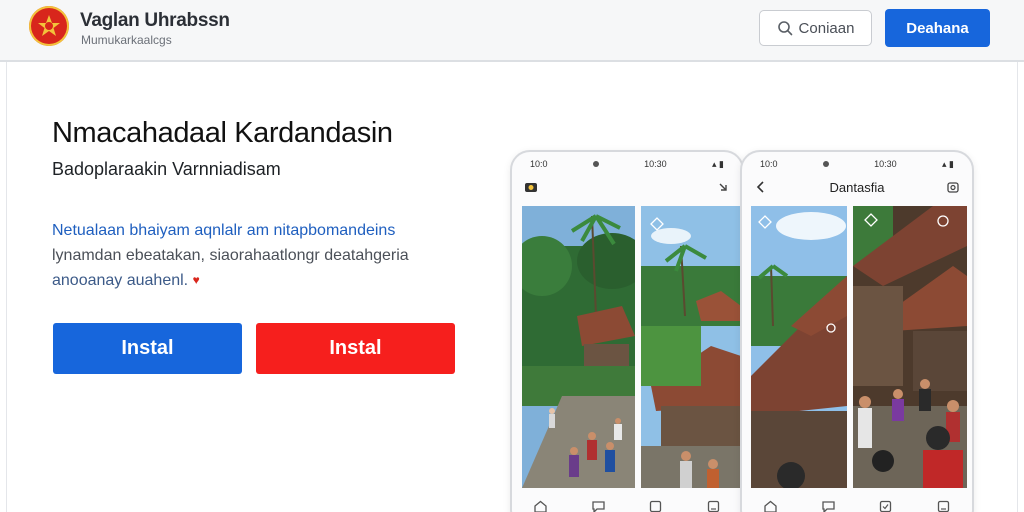 This screenshot has width=1024, height=512. I want to click on grid-icon, so click(655, 505).